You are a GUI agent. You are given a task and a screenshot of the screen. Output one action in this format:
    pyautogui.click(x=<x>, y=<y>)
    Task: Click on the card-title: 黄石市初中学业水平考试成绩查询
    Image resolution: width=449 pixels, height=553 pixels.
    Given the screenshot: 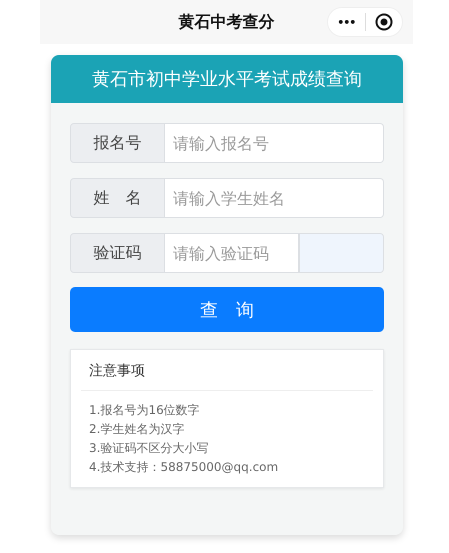 What is the action you would take?
    pyautogui.click(x=227, y=79)
    